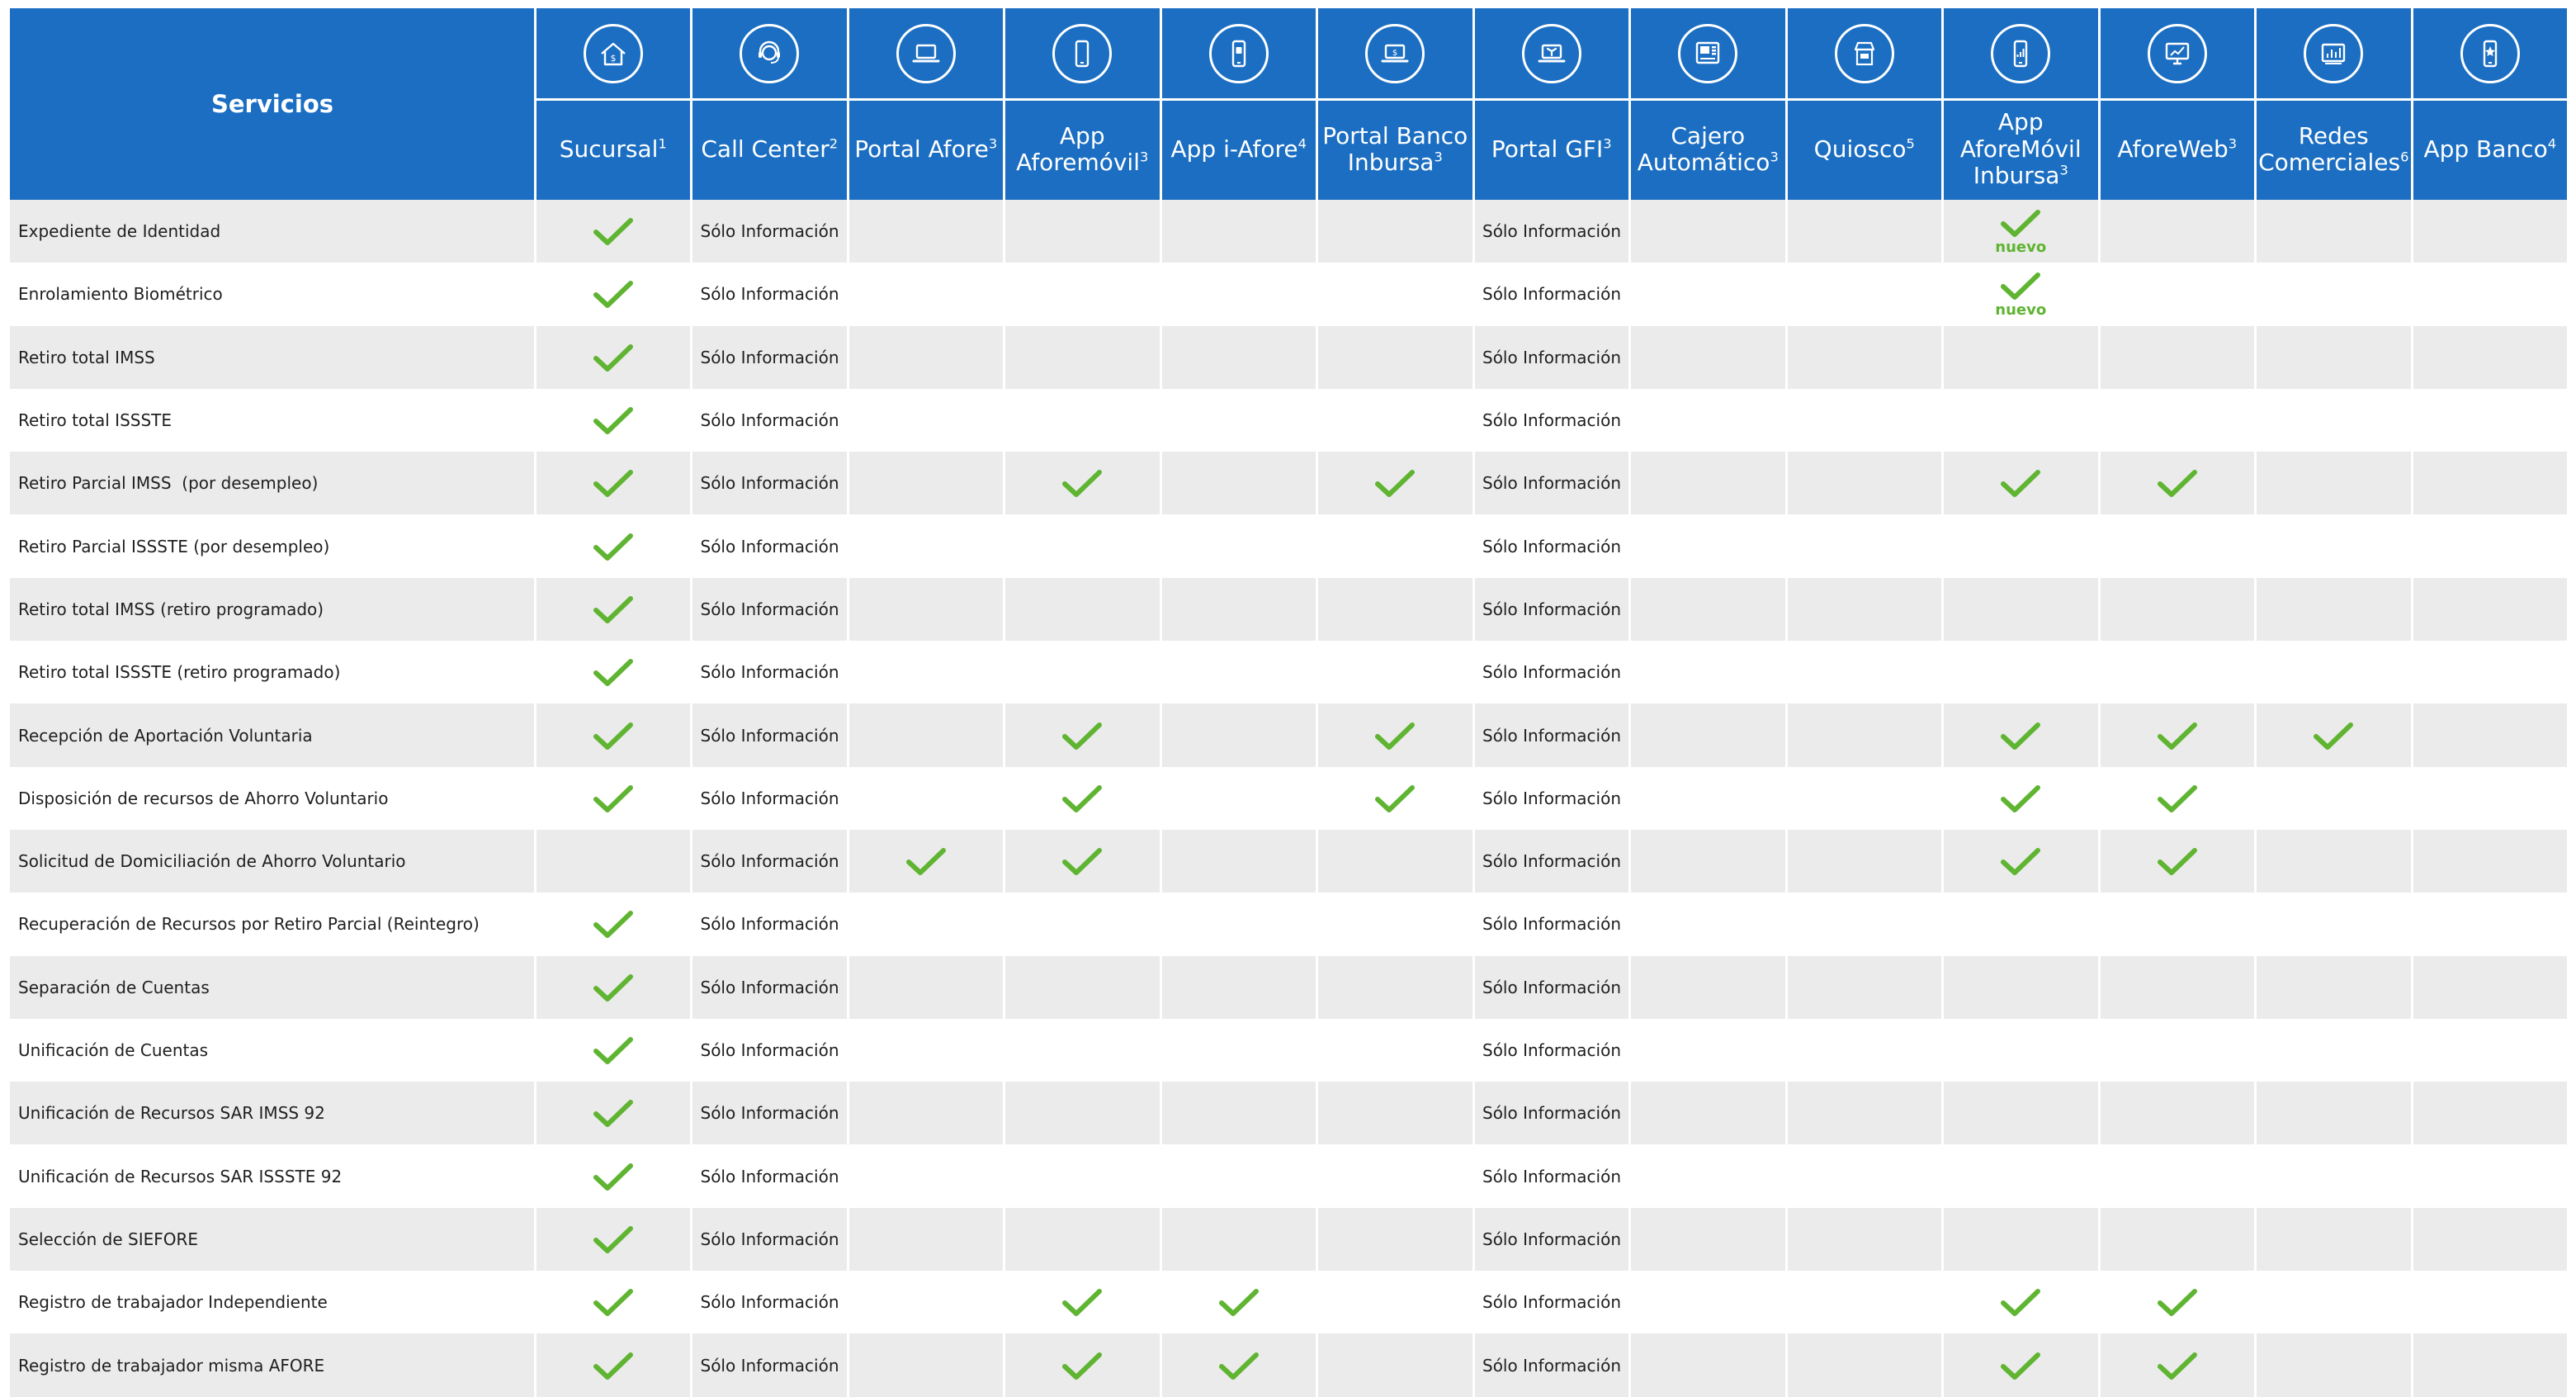 The width and height of the screenshot is (2576, 1397). I want to click on store-chart-icon, so click(2334, 53).